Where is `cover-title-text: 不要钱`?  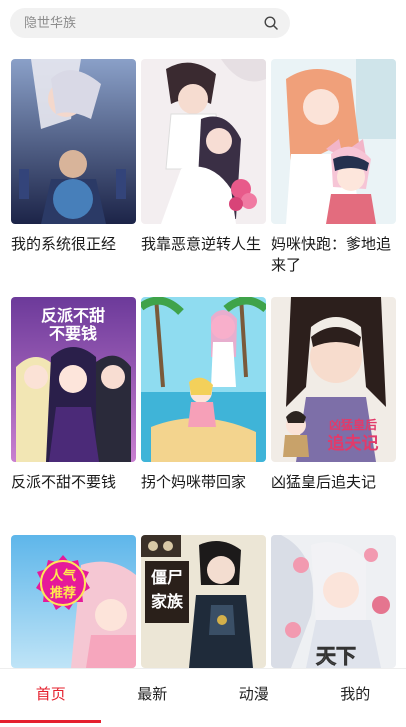
cover-title-text: 不要钱 is located at coordinates (73, 333).